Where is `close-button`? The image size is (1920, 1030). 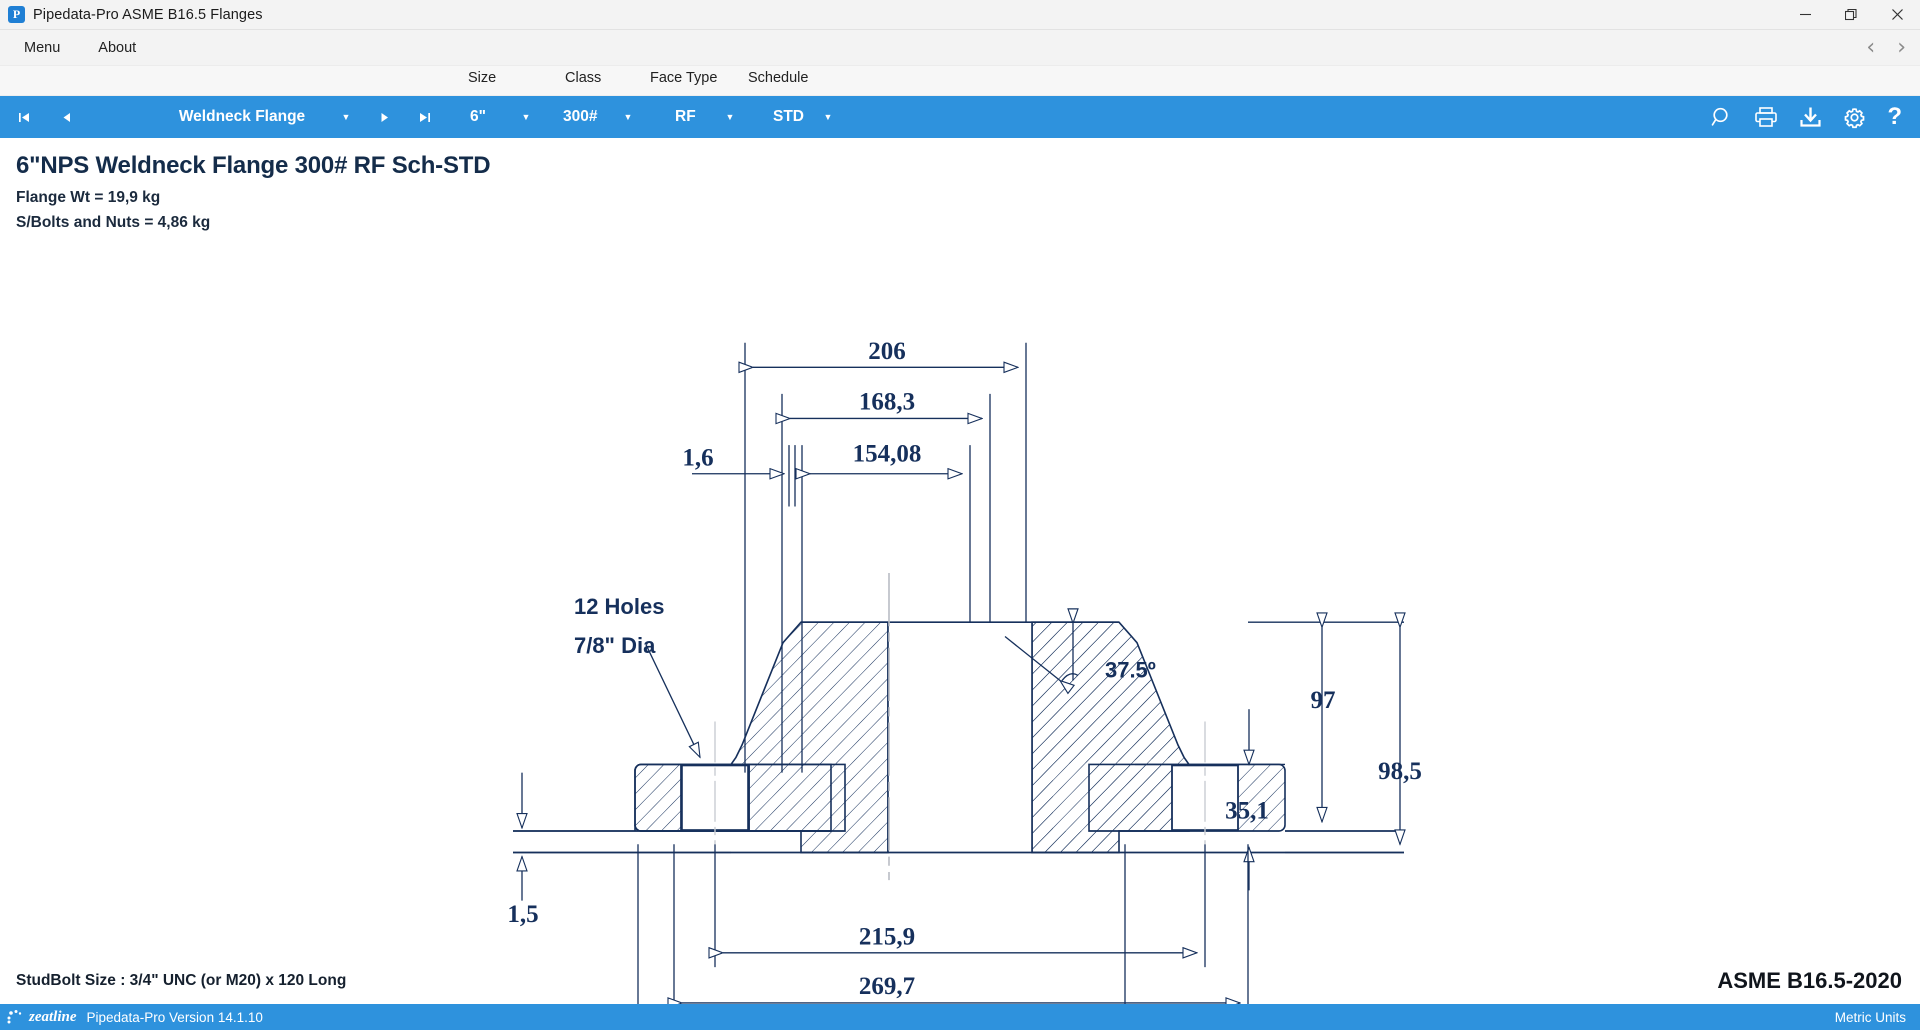
close-button is located at coordinates (1897, 15).